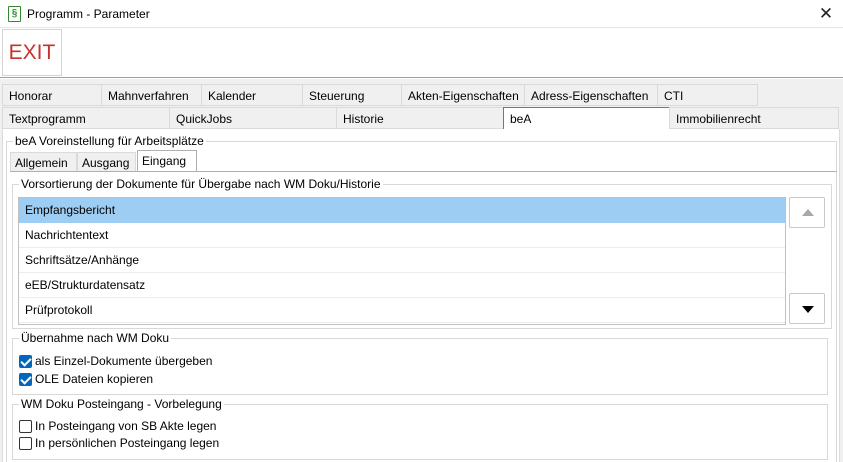 Image resolution: width=843 pixels, height=462 pixels. Describe the element at coordinates (121, 404) in the screenshot. I see `inbox-group-title: WM Doku Posteingang - Vorbelegung` at that location.